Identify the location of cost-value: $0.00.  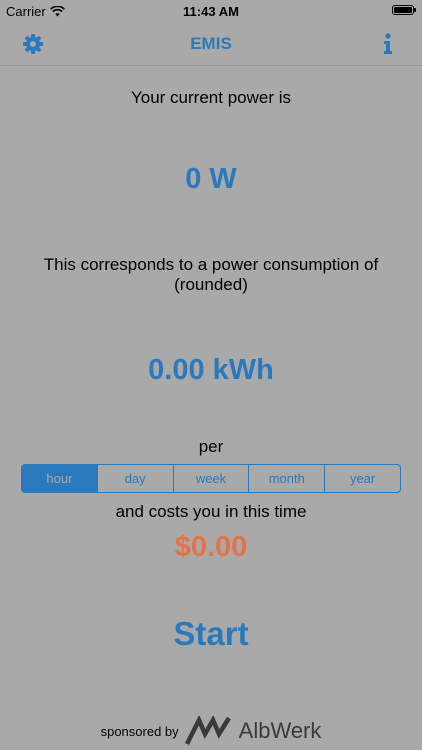
(211, 547).